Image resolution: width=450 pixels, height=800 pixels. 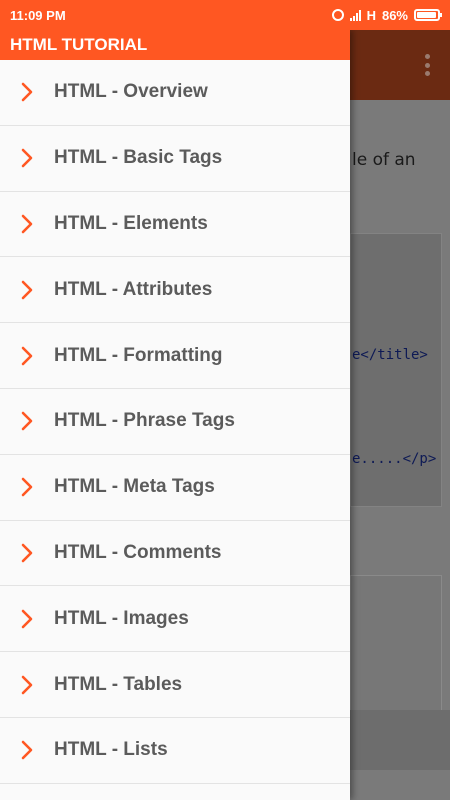 I want to click on status-time: 11:09 PM, so click(x=38, y=15).